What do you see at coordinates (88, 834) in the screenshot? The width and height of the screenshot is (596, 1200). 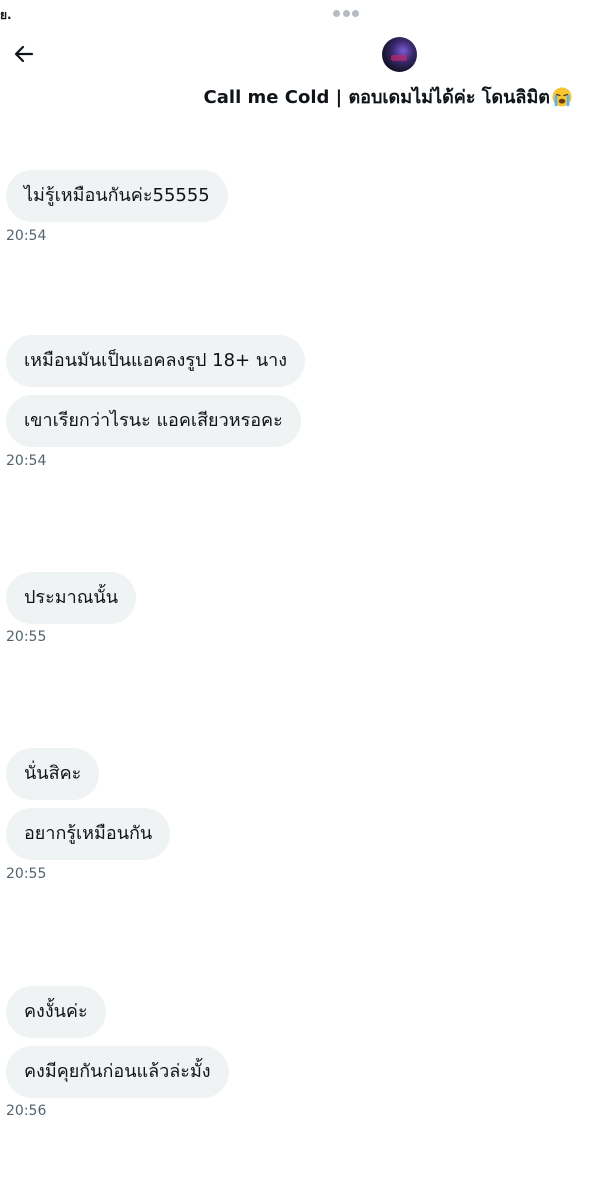 I see `message-bubble: อยากรู้เหมือนกัน` at bounding box center [88, 834].